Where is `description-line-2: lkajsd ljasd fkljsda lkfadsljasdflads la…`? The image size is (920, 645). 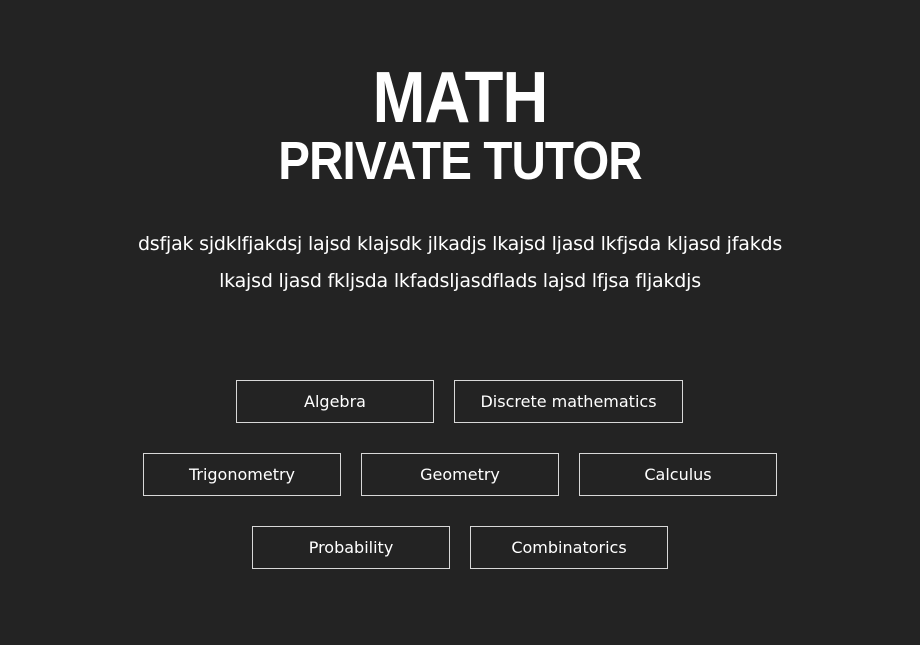
description-line-2: lkajsd ljasd fkljsda lkfadsljasdflads la… is located at coordinates (460, 281).